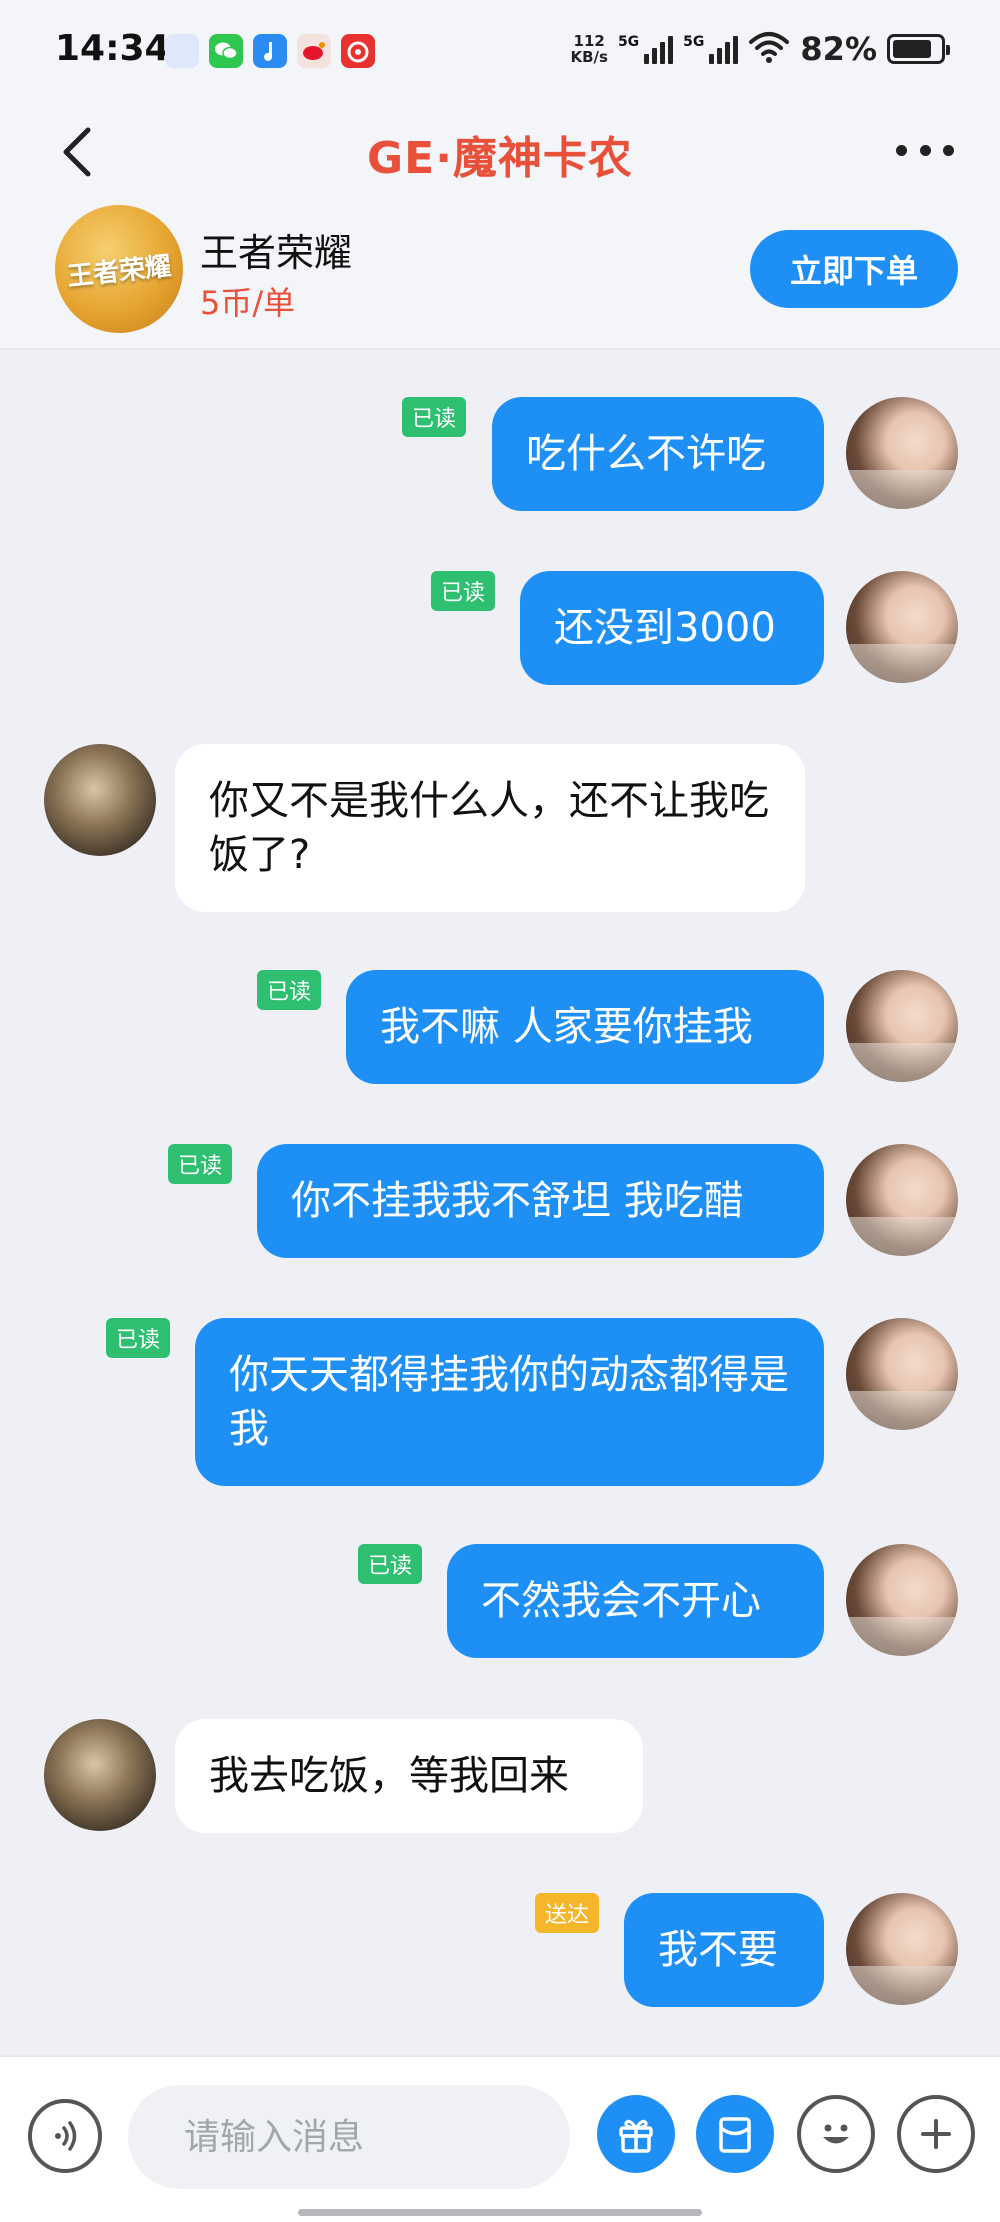 This screenshot has height=2222, width=1000. I want to click on red-packet-button, so click(735, 2134).